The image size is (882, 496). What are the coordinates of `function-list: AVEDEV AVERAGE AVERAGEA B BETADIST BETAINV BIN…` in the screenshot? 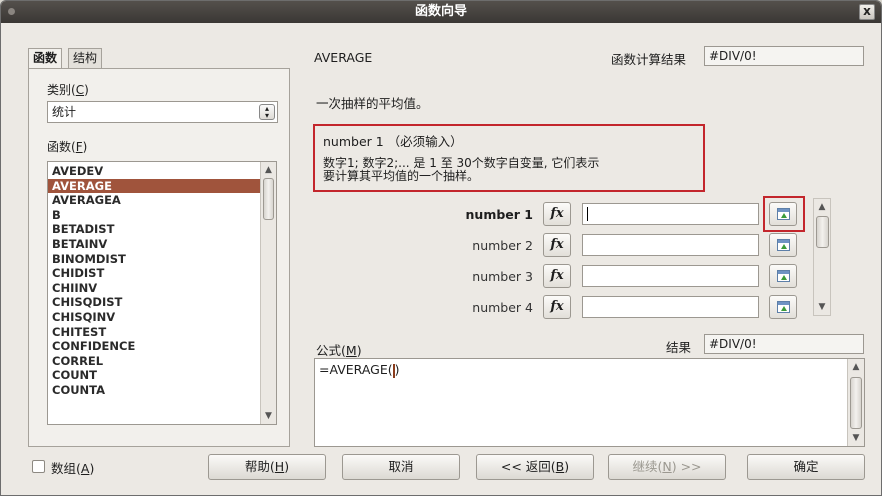 It's located at (162, 293).